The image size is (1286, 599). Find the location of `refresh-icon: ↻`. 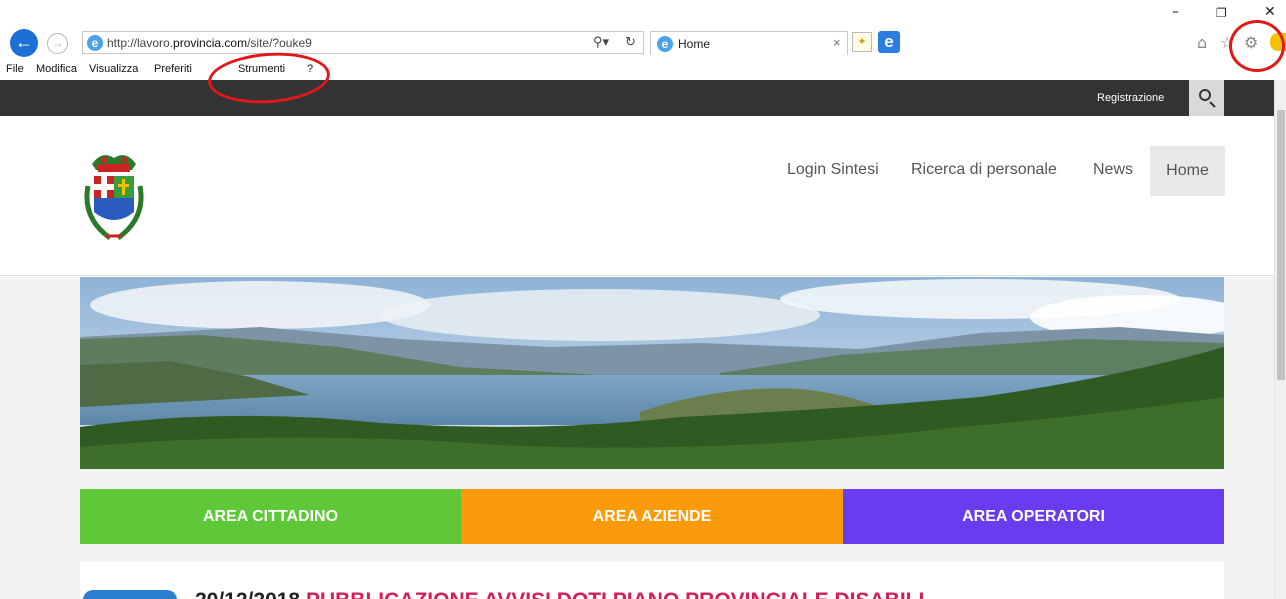

refresh-icon: ↻ is located at coordinates (630, 42).